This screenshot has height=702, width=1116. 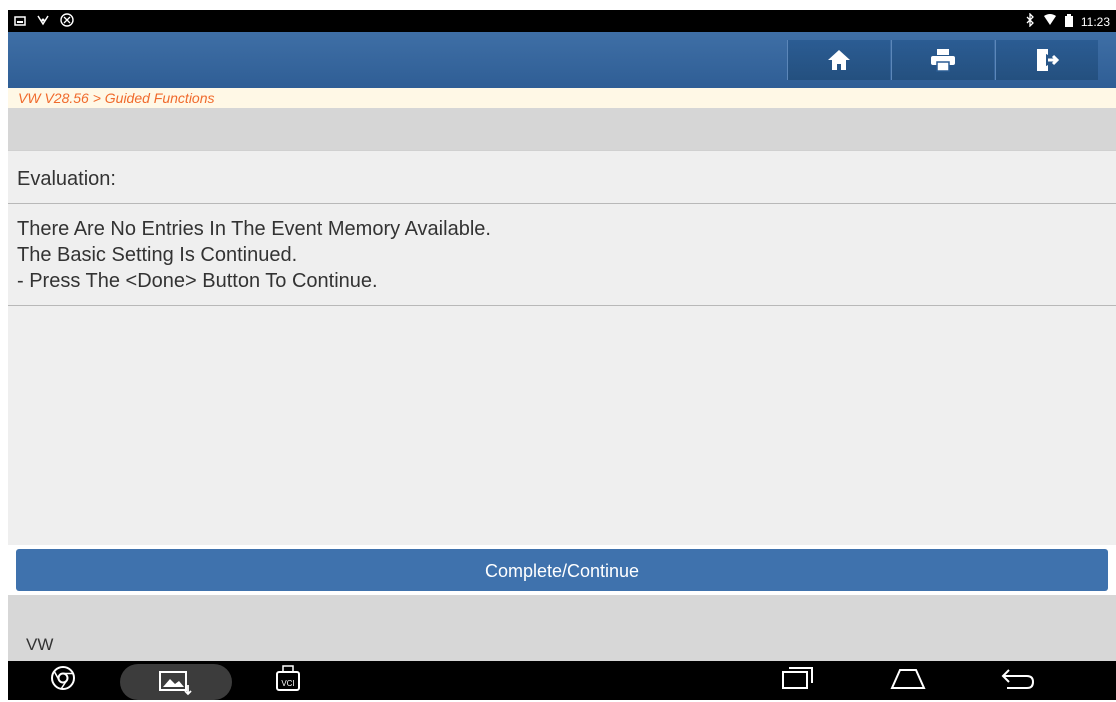 I want to click on home-button, so click(x=838, y=60).